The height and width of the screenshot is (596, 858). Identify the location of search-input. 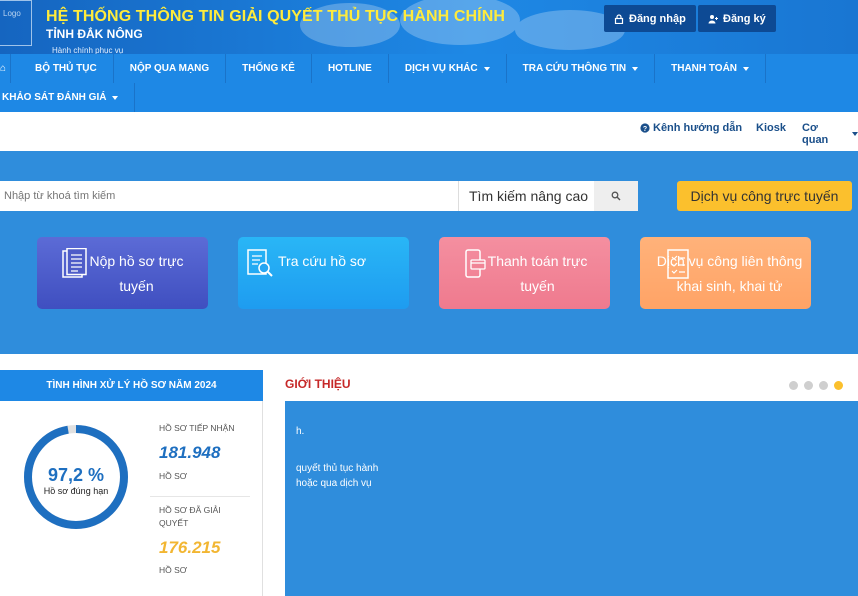
(229, 196).